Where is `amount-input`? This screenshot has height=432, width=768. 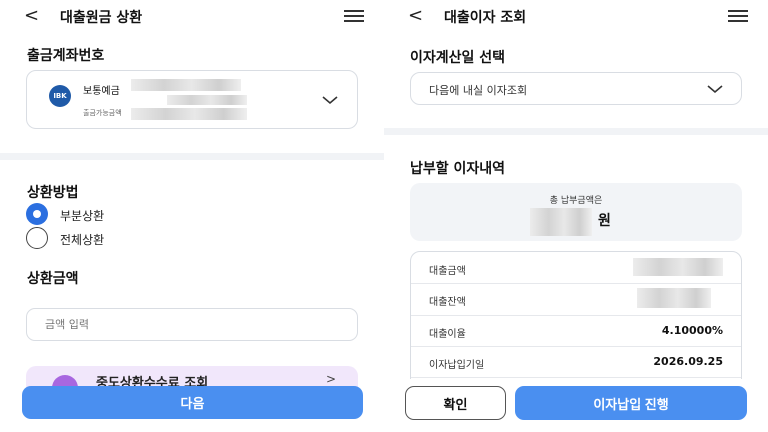 amount-input is located at coordinates (192, 324).